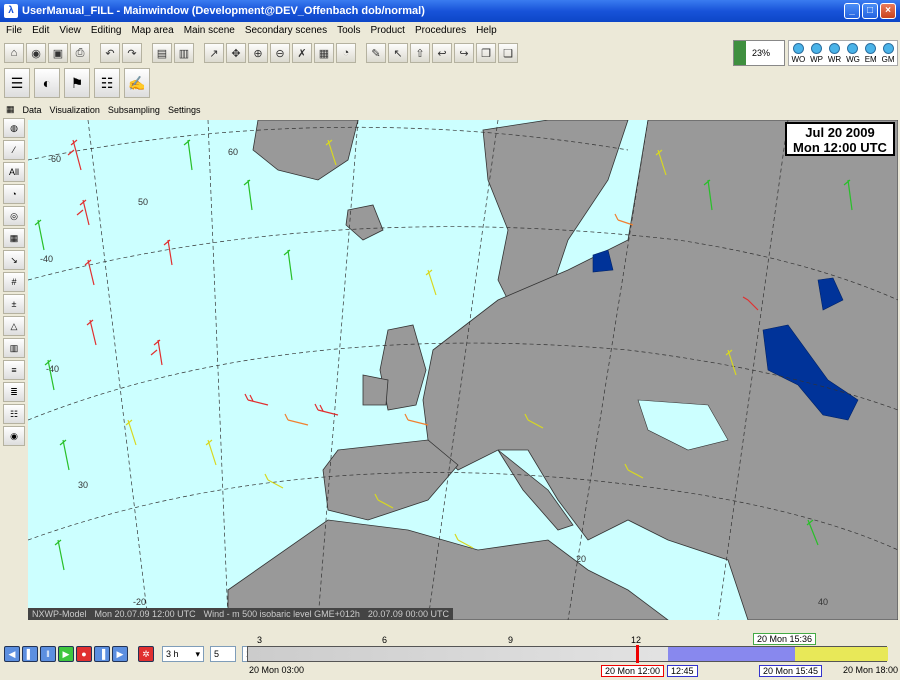 The height and width of the screenshot is (680, 900). I want to click on chart-icon: ☷, so click(107, 83).